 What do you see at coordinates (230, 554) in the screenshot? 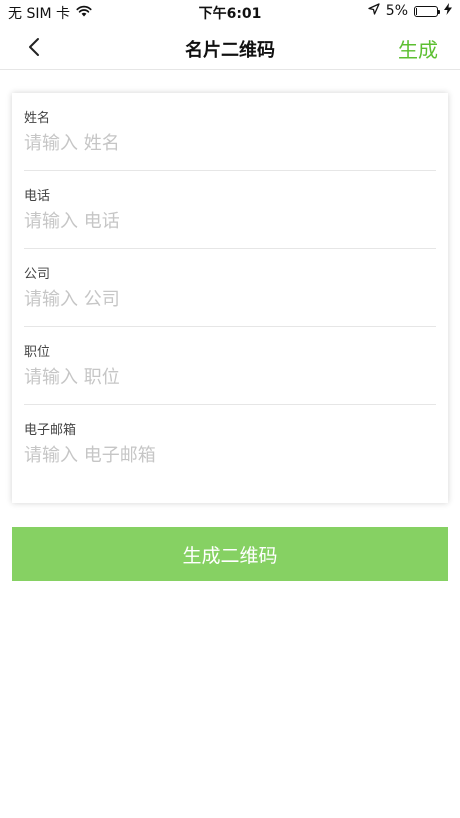
I see `generate-qr-button: 生成二维码` at bounding box center [230, 554].